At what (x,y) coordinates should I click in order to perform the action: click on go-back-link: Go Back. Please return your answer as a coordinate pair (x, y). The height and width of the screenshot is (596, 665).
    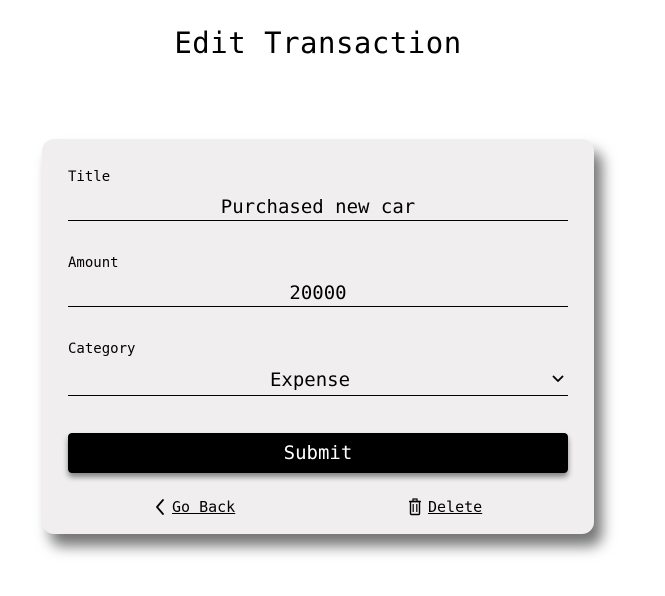
    Looking at the image, I should click on (194, 507).